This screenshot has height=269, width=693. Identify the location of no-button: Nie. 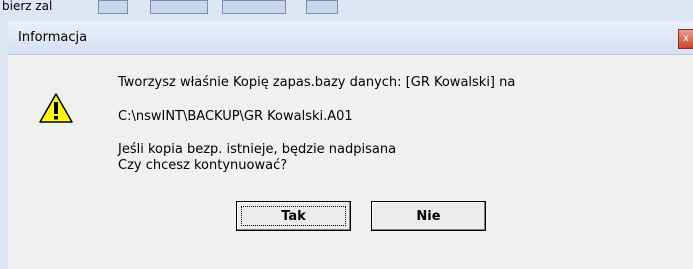
(428, 216).